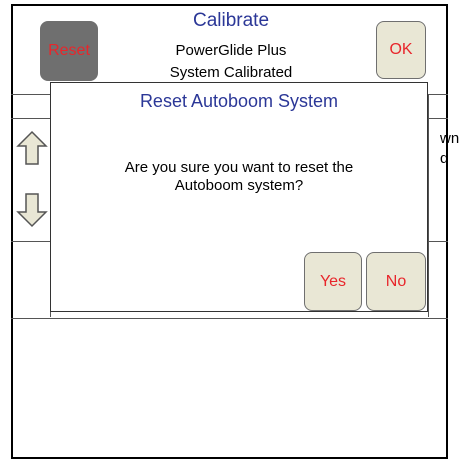  What do you see at coordinates (401, 50) in the screenshot?
I see `ok-button: OK` at bounding box center [401, 50].